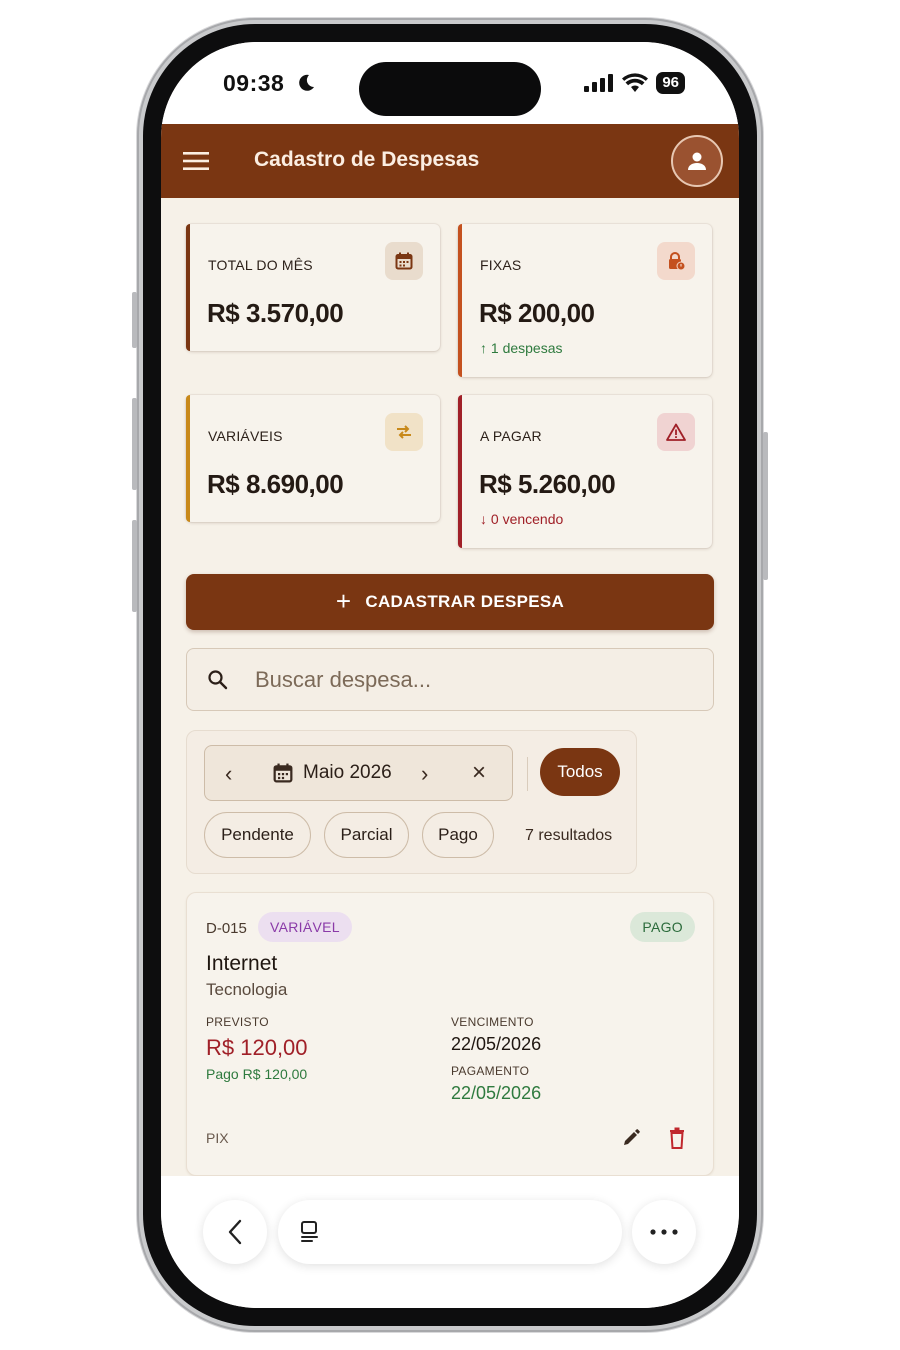 Image resolution: width=900 pixels, height=1350 pixels. I want to click on tabs-icon, so click(309, 1231).